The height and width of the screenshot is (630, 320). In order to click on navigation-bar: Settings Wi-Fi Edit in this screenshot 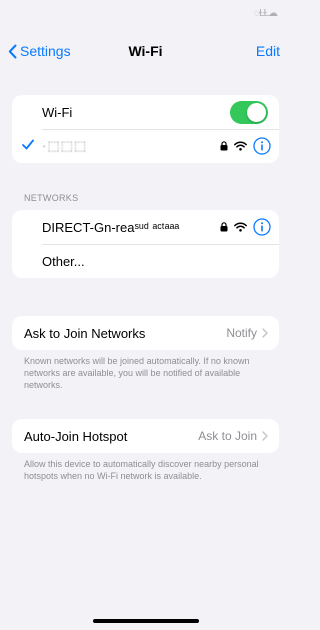, I will do `click(145, 52)`.